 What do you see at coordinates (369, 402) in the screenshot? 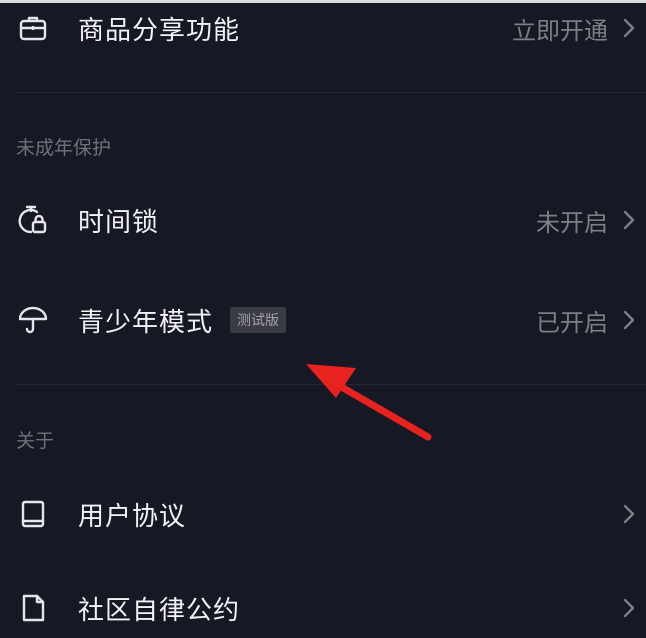
I see `annotation-arrow-icon` at bounding box center [369, 402].